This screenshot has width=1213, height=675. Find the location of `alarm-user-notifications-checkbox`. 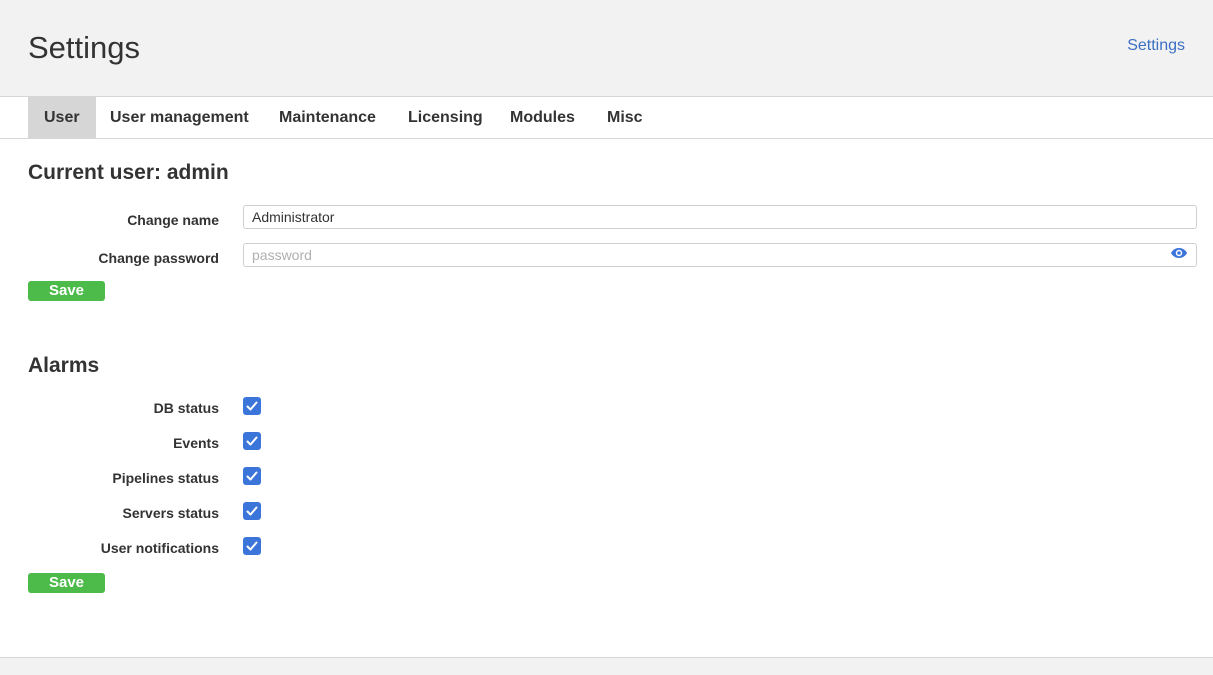

alarm-user-notifications-checkbox is located at coordinates (252, 546).